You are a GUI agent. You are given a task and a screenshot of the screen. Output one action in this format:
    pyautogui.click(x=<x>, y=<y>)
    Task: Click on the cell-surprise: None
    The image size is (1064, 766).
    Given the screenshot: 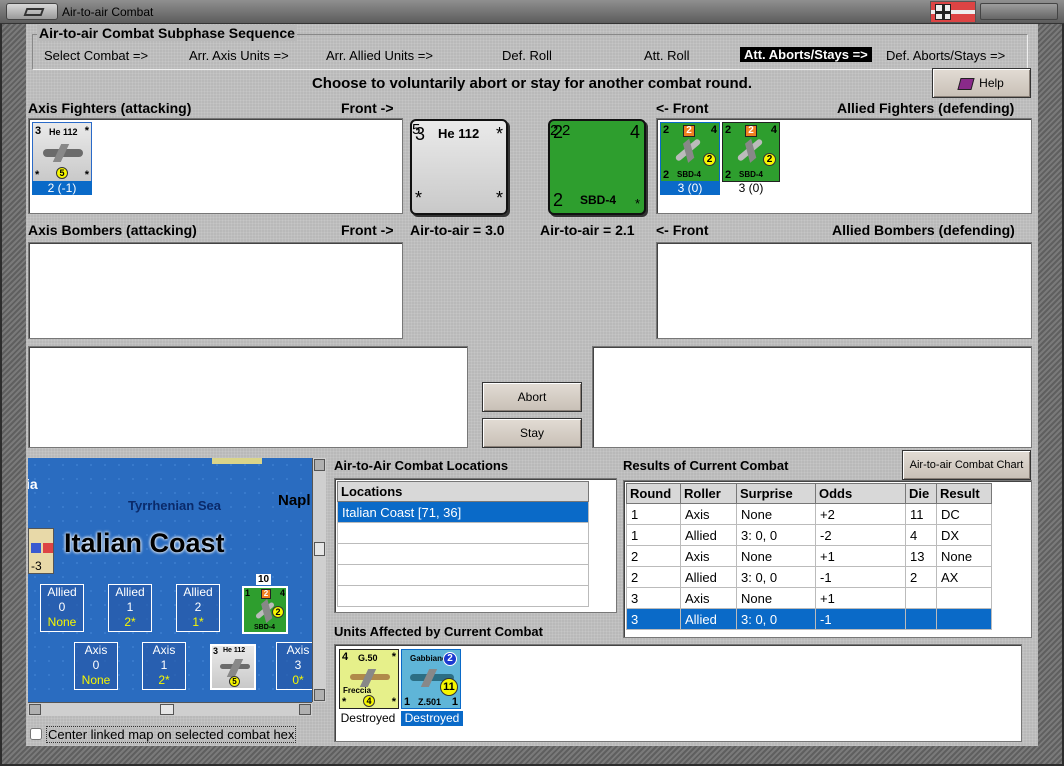 What is the action you would take?
    pyautogui.click(x=776, y=514)
    